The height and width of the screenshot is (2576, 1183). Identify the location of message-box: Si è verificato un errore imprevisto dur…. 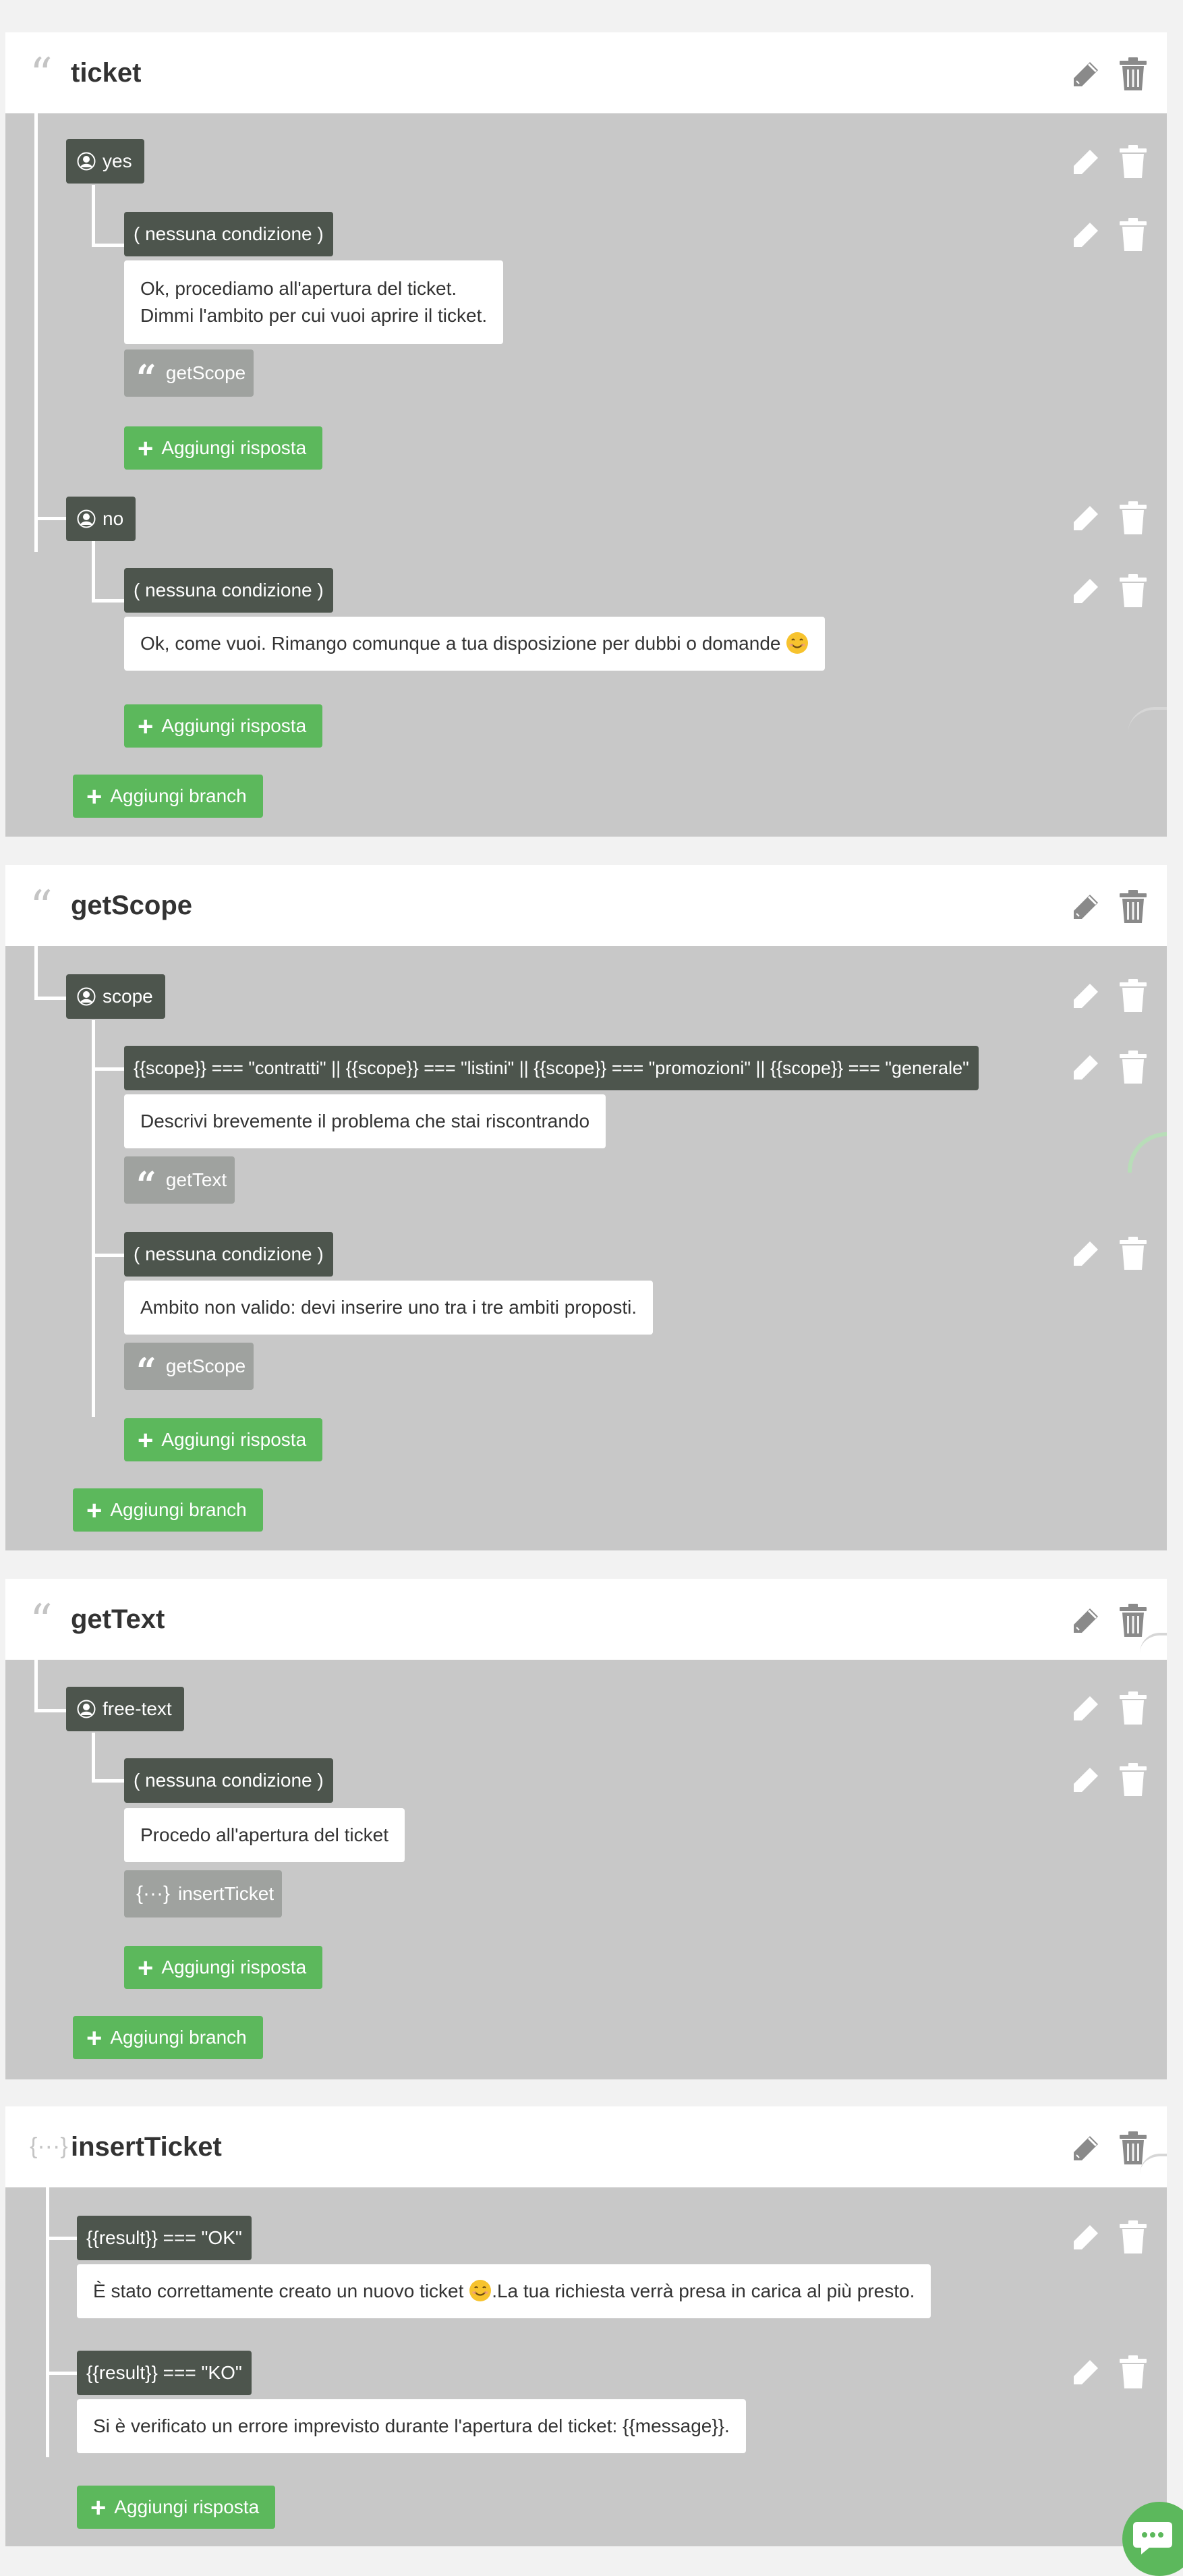
(411, 2426).